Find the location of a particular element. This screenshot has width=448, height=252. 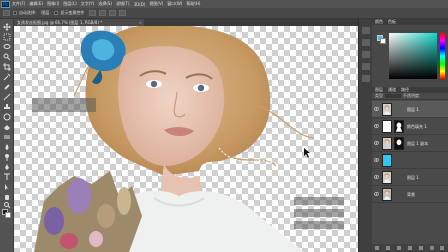

layer-style-icon is located at coordinates (388, 248).